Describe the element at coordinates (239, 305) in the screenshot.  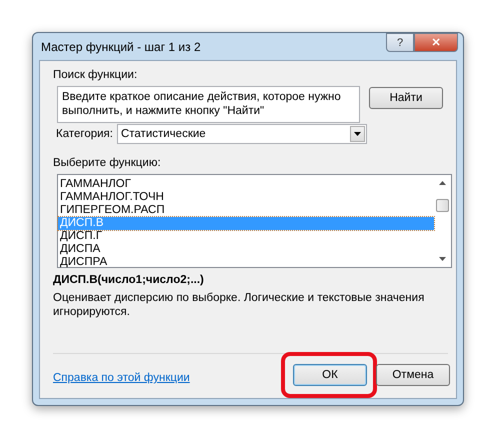
I see `function-description: Оценивает дисперсию по выборке. Логические и текстовые значения игнорируются.` at that location.